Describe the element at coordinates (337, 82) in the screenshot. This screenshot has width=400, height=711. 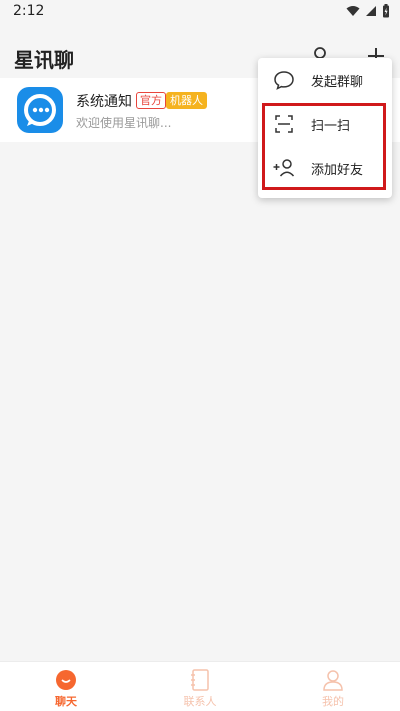
I see `menu-item-label: 发起群聊` at that location.